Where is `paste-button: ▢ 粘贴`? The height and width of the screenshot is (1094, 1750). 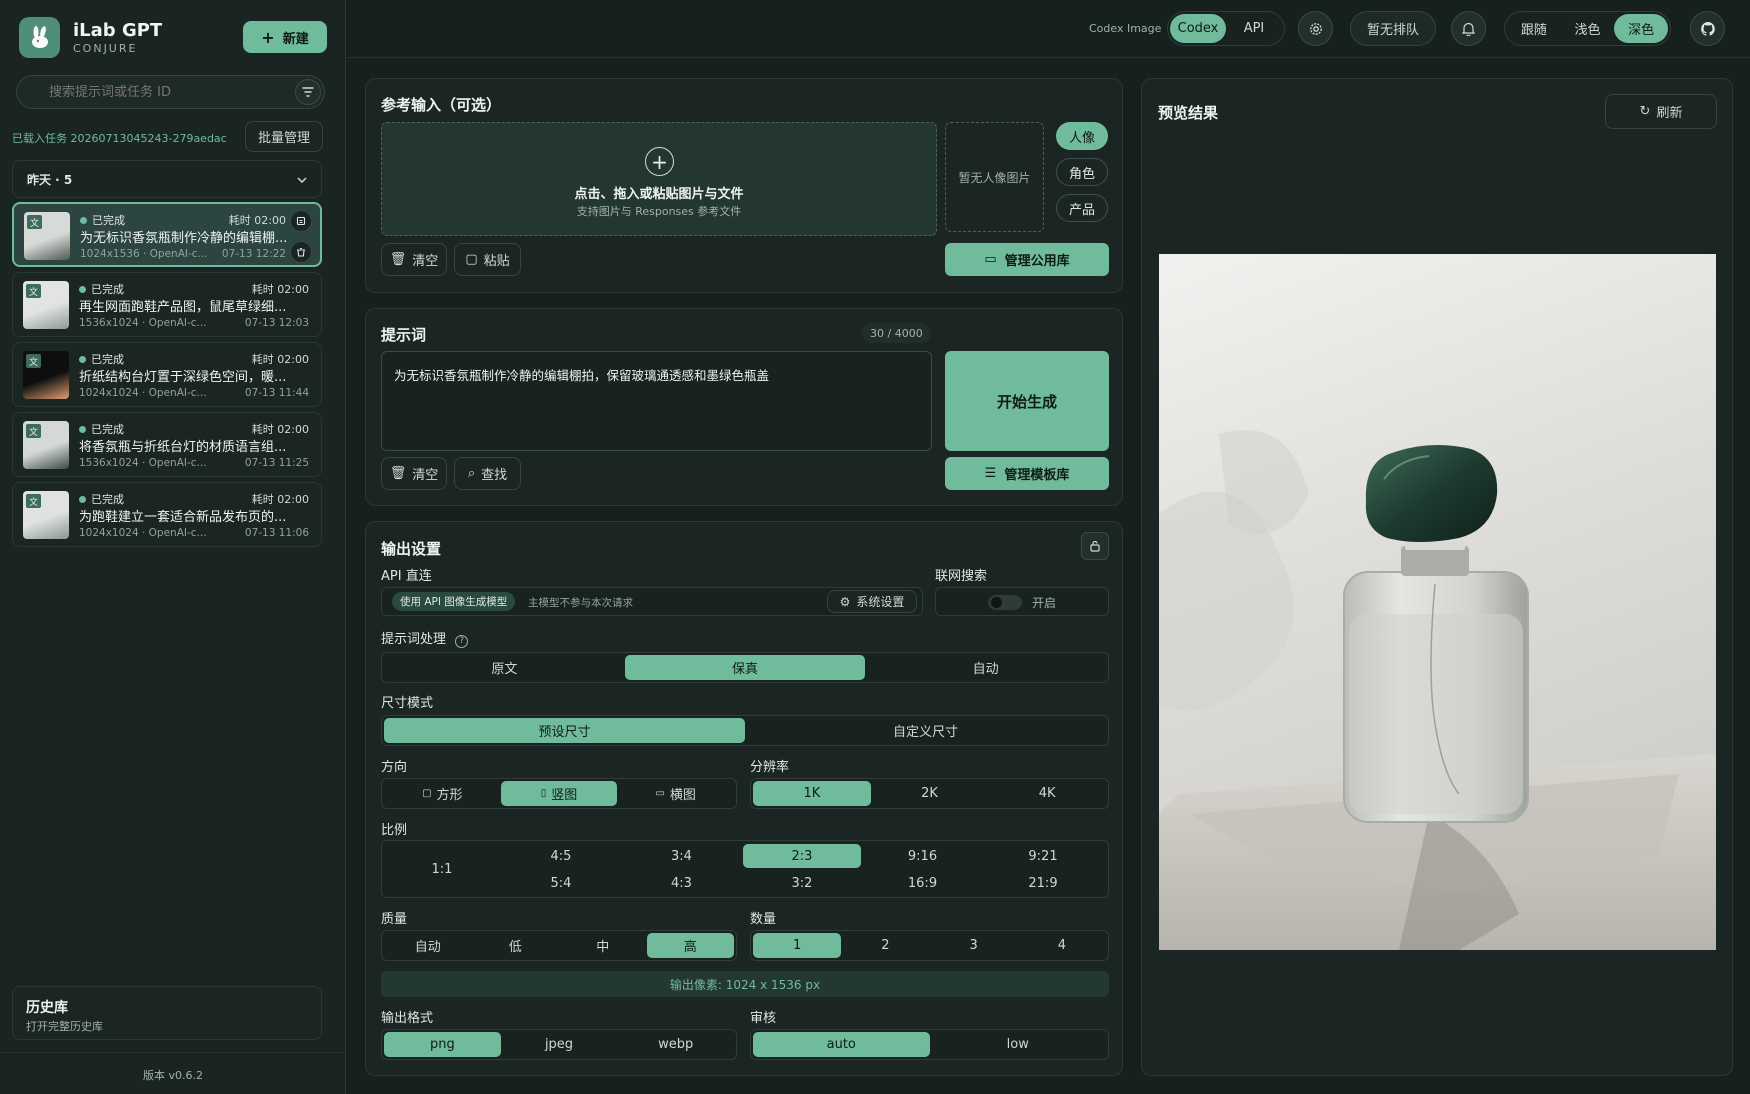
paste-button: ▢ 粘贴 is located at coordinates (487, 259).